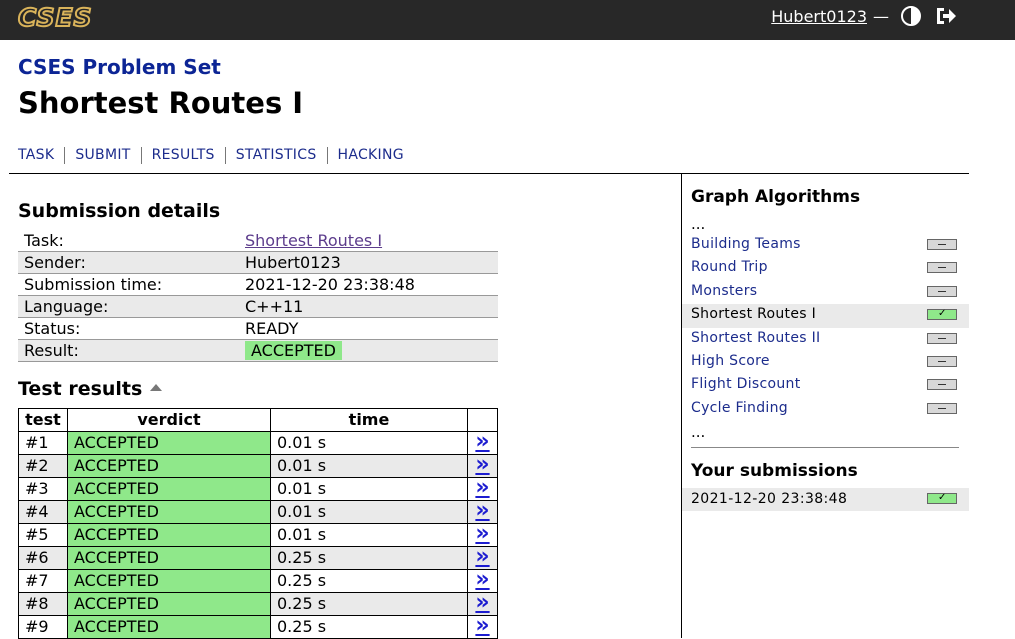 The width and height of the screenshot is (1015, 639). I want to click on logout-icon, so click(946, 16).